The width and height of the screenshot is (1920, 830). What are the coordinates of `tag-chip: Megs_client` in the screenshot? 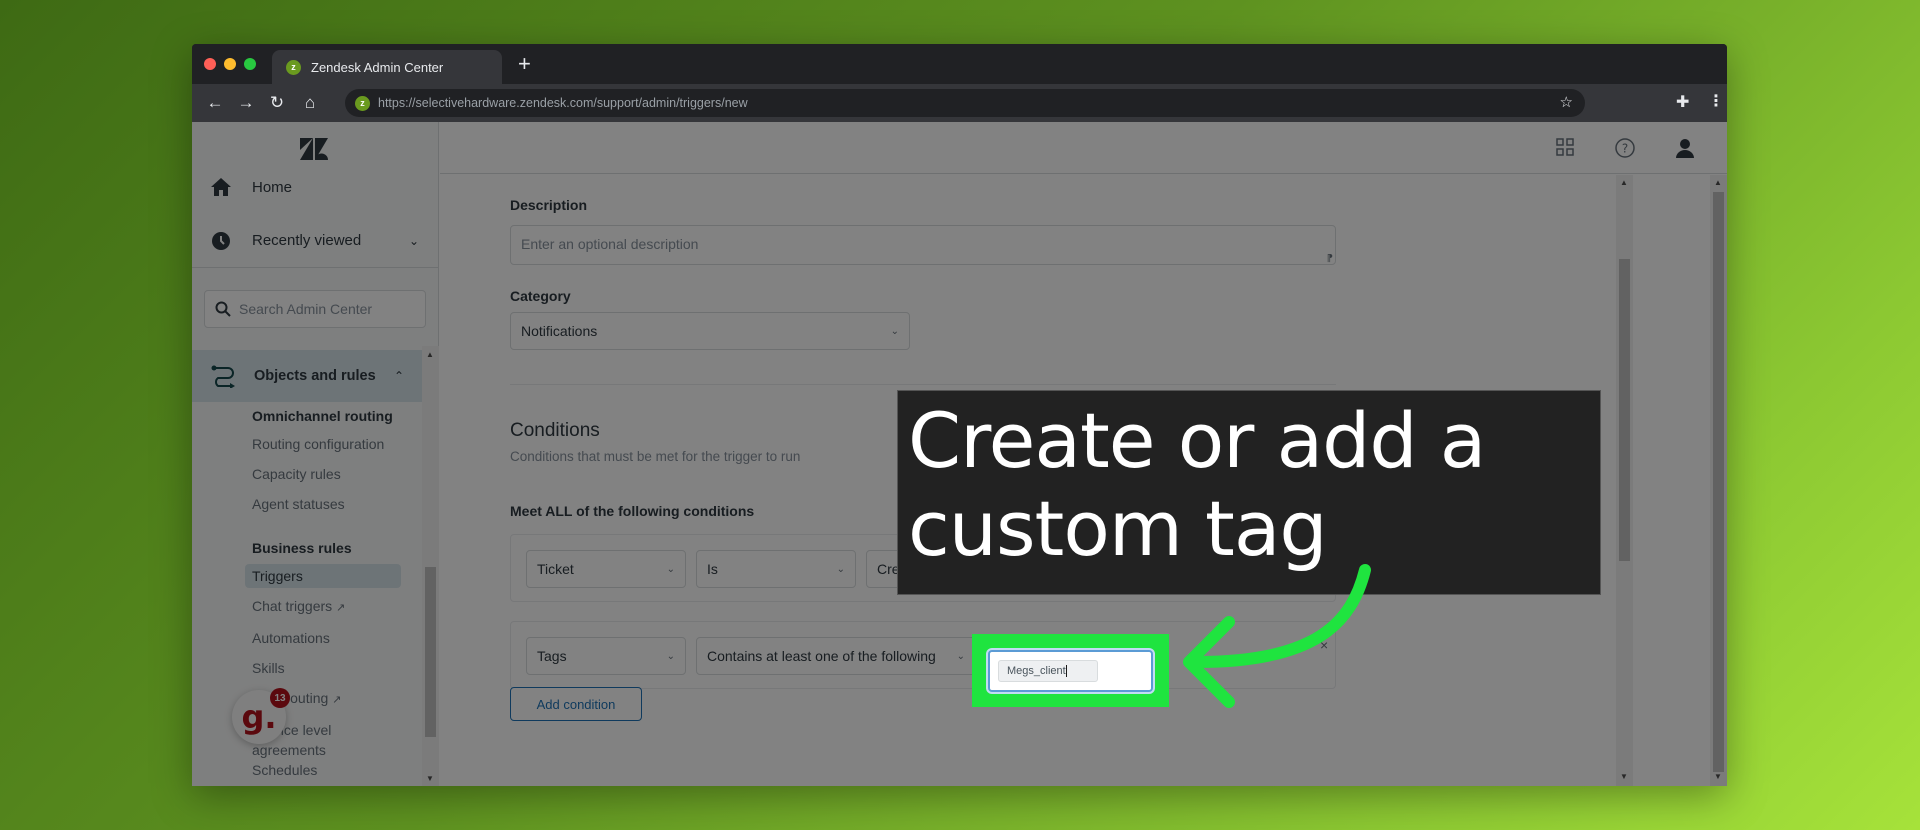 It's located at (1048, 671).